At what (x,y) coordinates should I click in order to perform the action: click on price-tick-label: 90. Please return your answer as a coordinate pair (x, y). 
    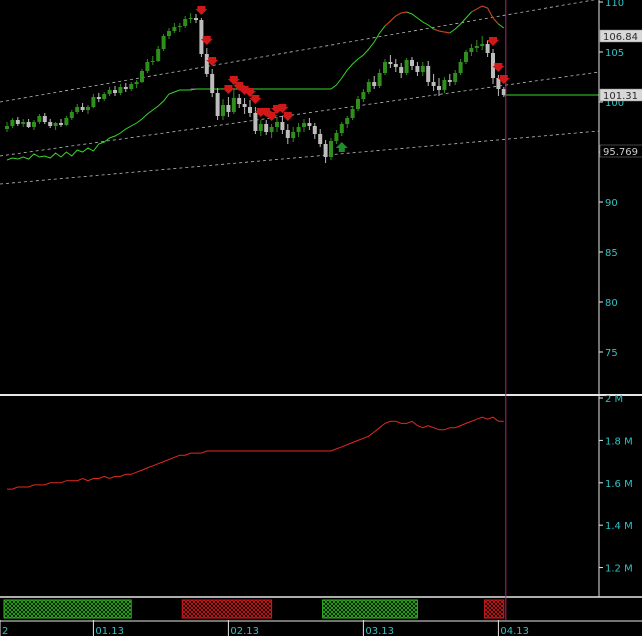
    Looking at the image, I should click on (611, 203).